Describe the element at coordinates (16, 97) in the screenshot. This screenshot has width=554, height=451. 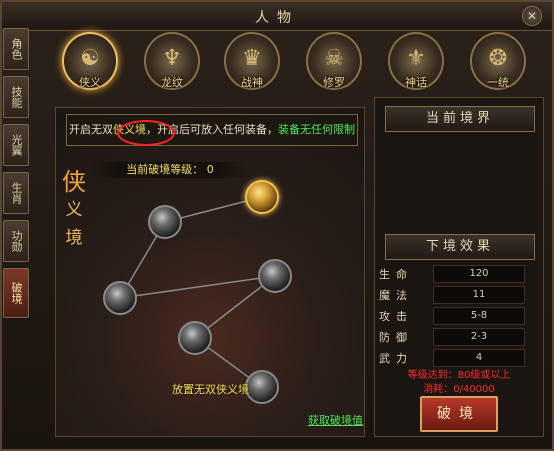
I see `side-tab-skills: 技能` at that location.